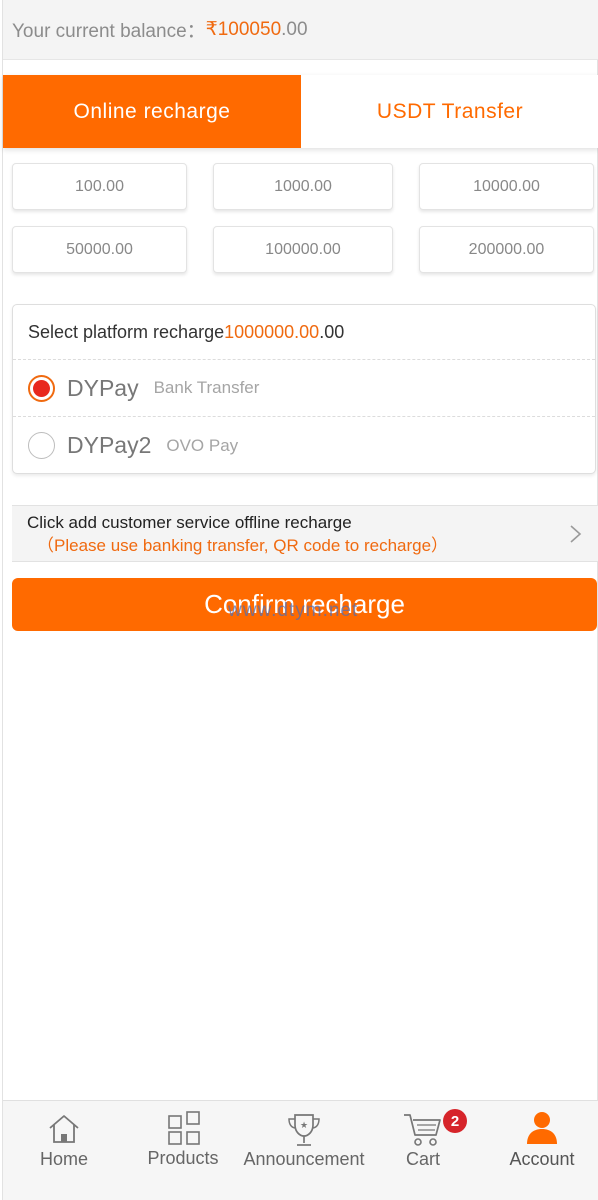 The width and height of the screenshot is (598, 1200). I want to click on grid-icon, so click(184, 1128).